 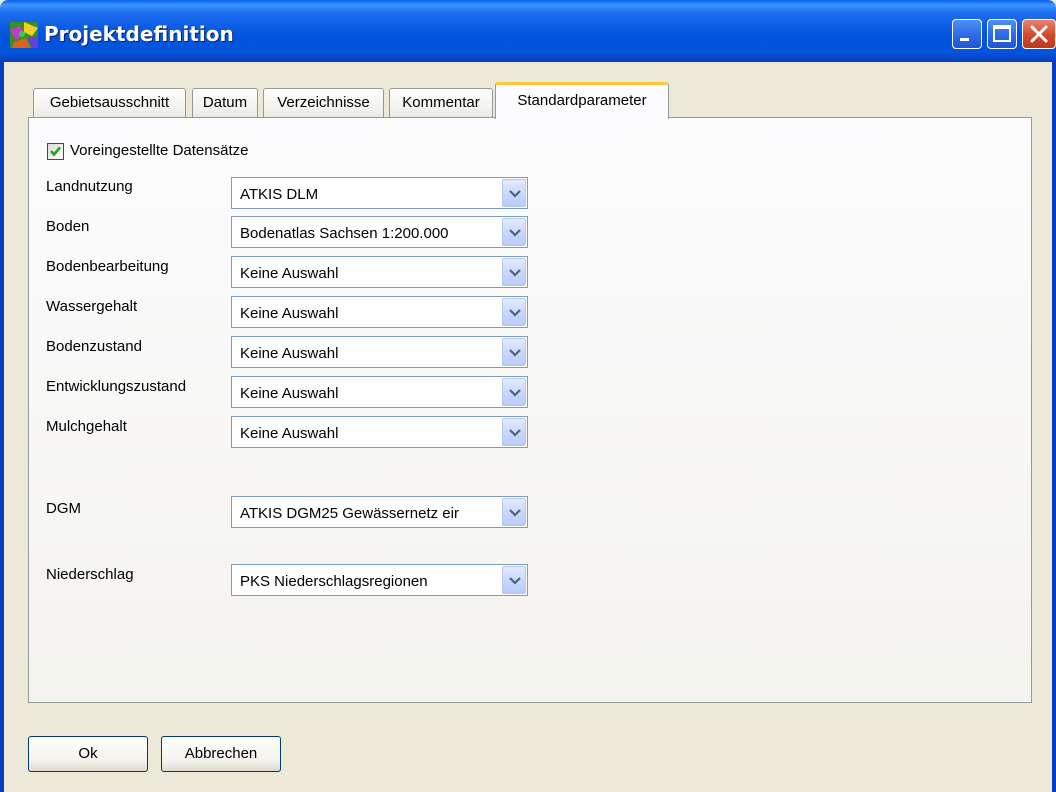 What do you see at coordinates (2, 427) in the screenshot?
I see `window-frame-left` at bounding box center [2, 427].